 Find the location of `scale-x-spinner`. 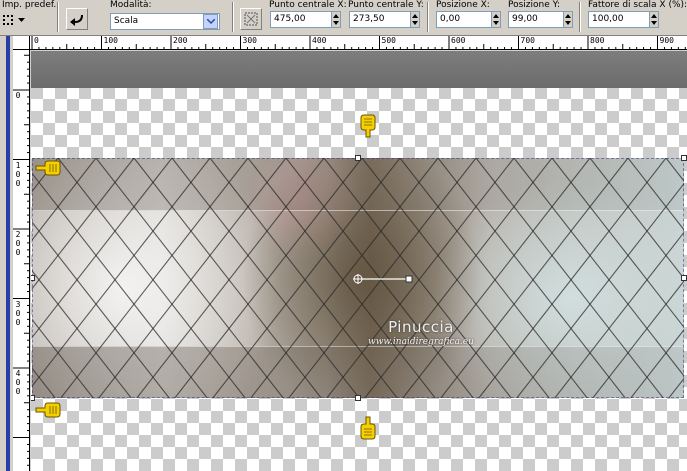

scale-x-spinner is located at coordinates (654, 19).